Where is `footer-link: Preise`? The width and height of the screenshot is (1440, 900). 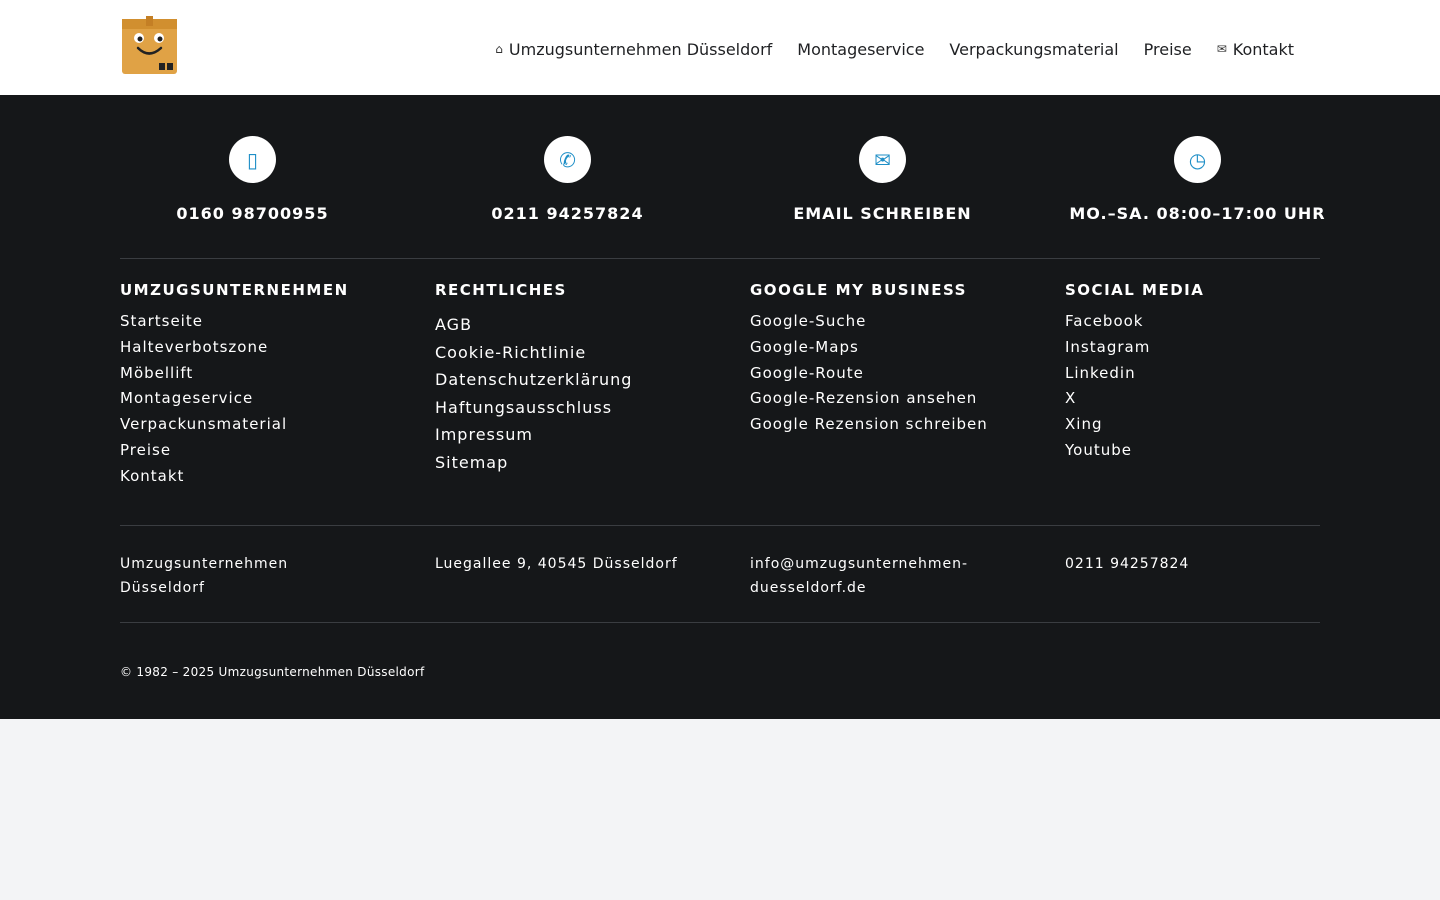
footer-link: Preise is located at coordinates (234, 451).